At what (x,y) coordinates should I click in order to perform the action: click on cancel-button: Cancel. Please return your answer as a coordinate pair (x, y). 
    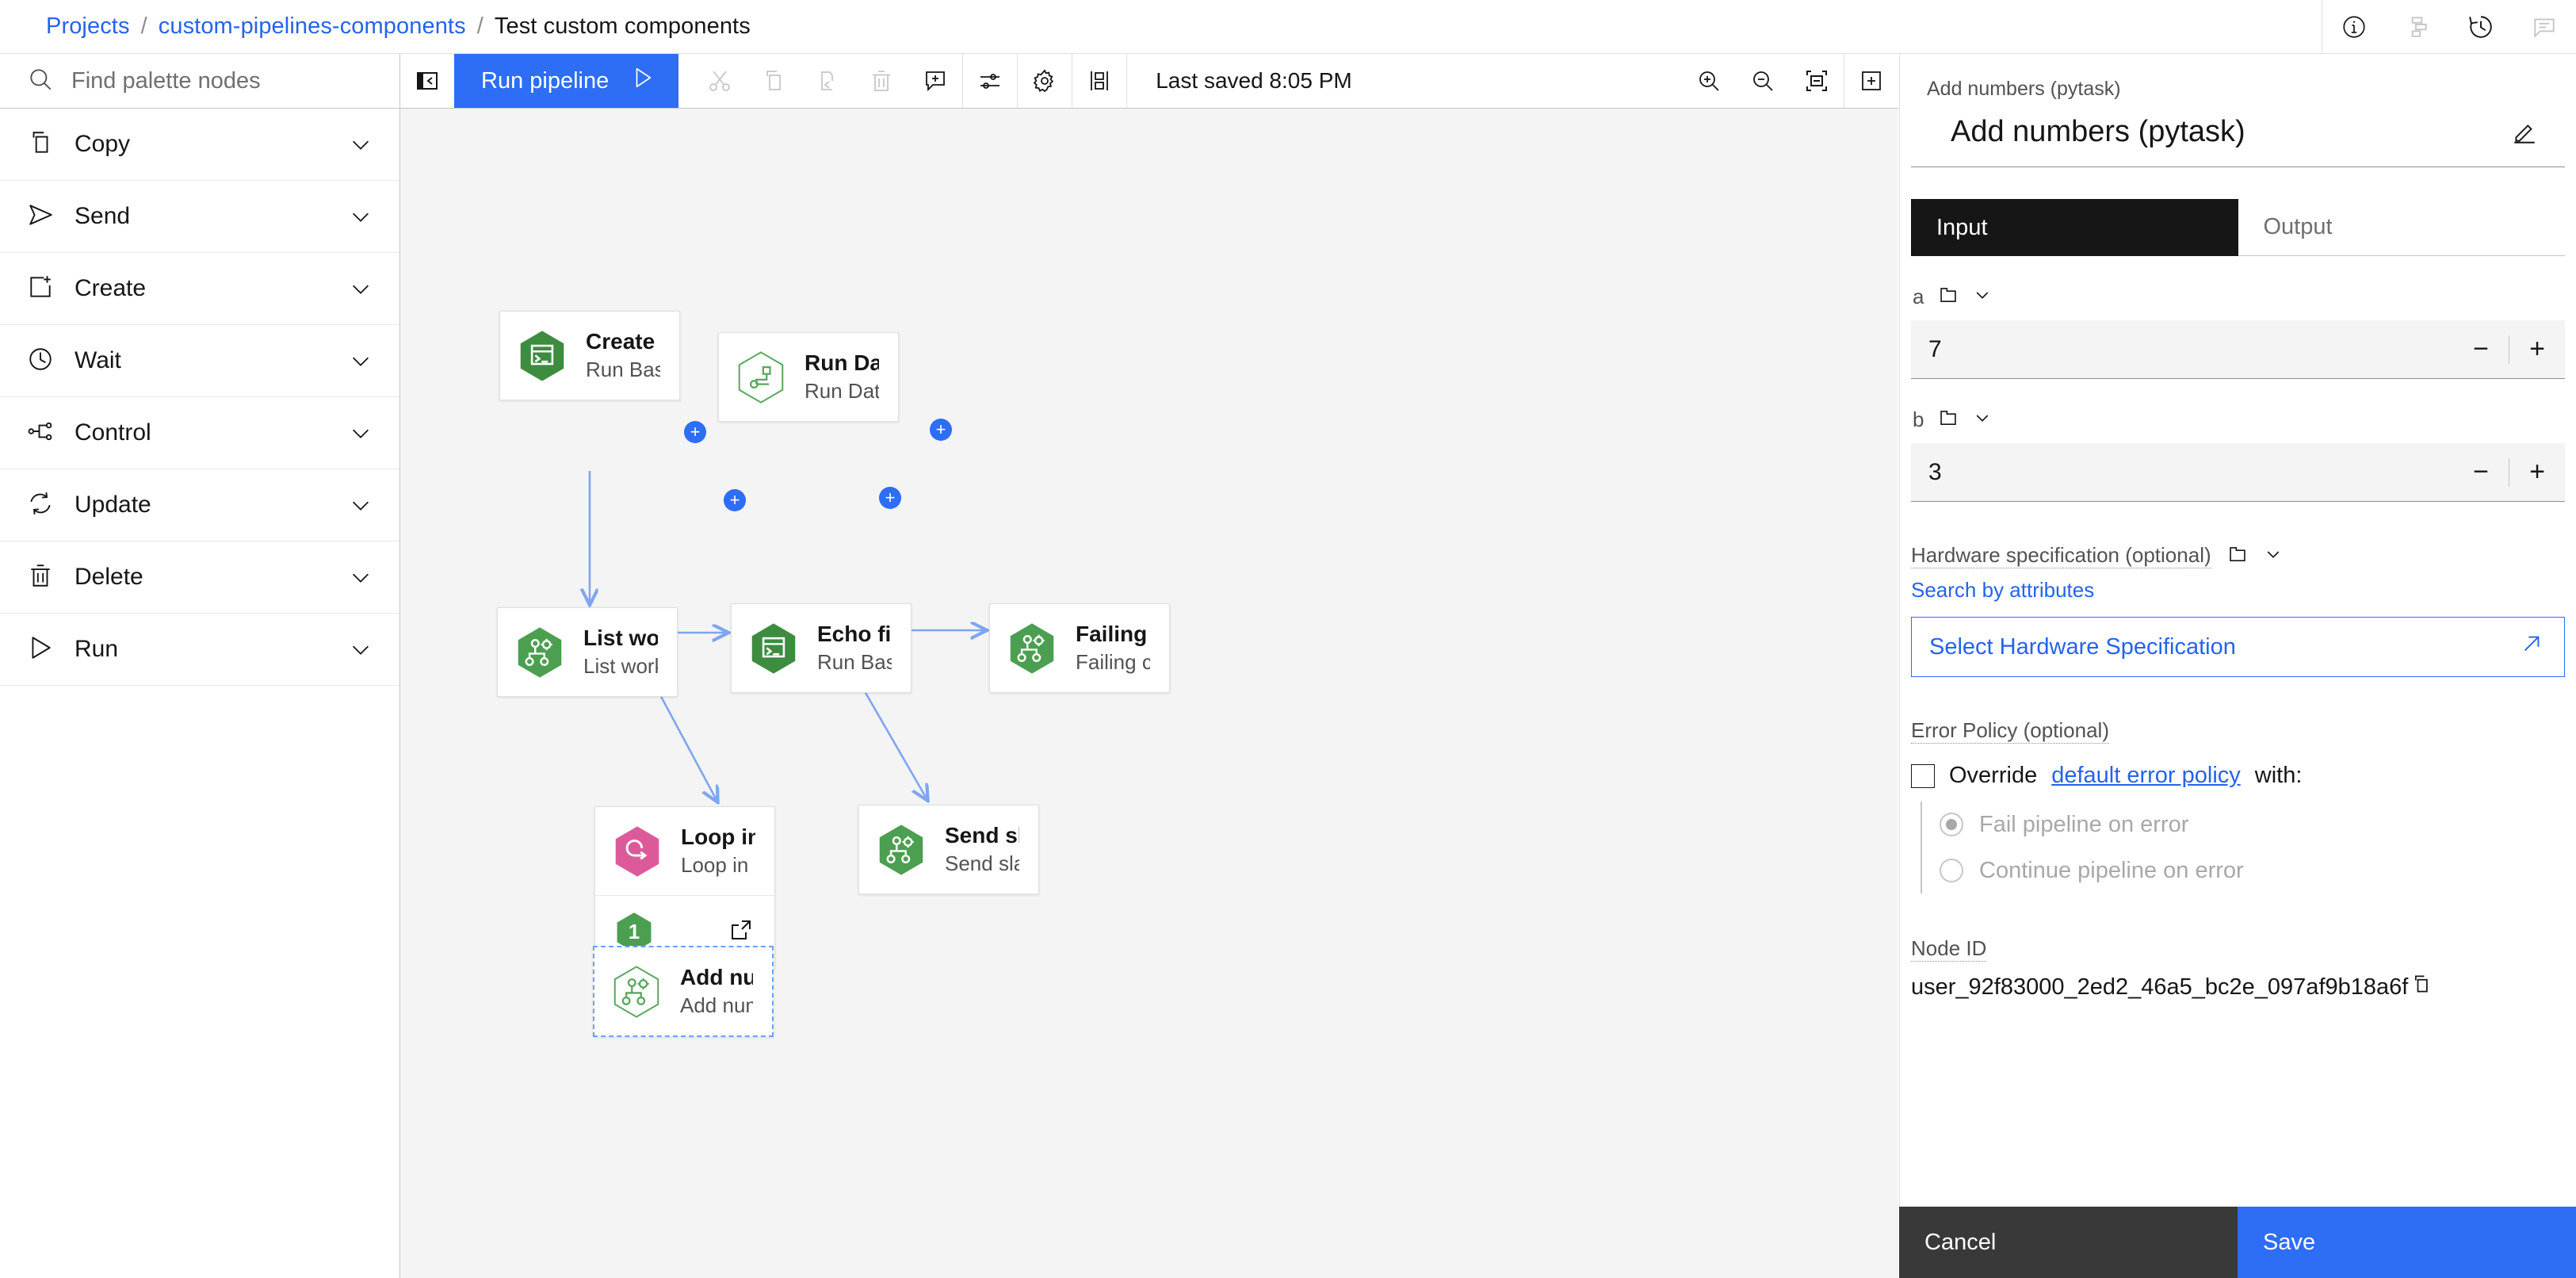
    Looking at the image, I should click on (2068, 1242).